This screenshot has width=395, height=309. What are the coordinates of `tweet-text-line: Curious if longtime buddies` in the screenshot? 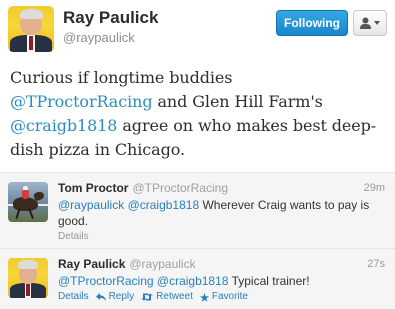 It's located at (200, 78).